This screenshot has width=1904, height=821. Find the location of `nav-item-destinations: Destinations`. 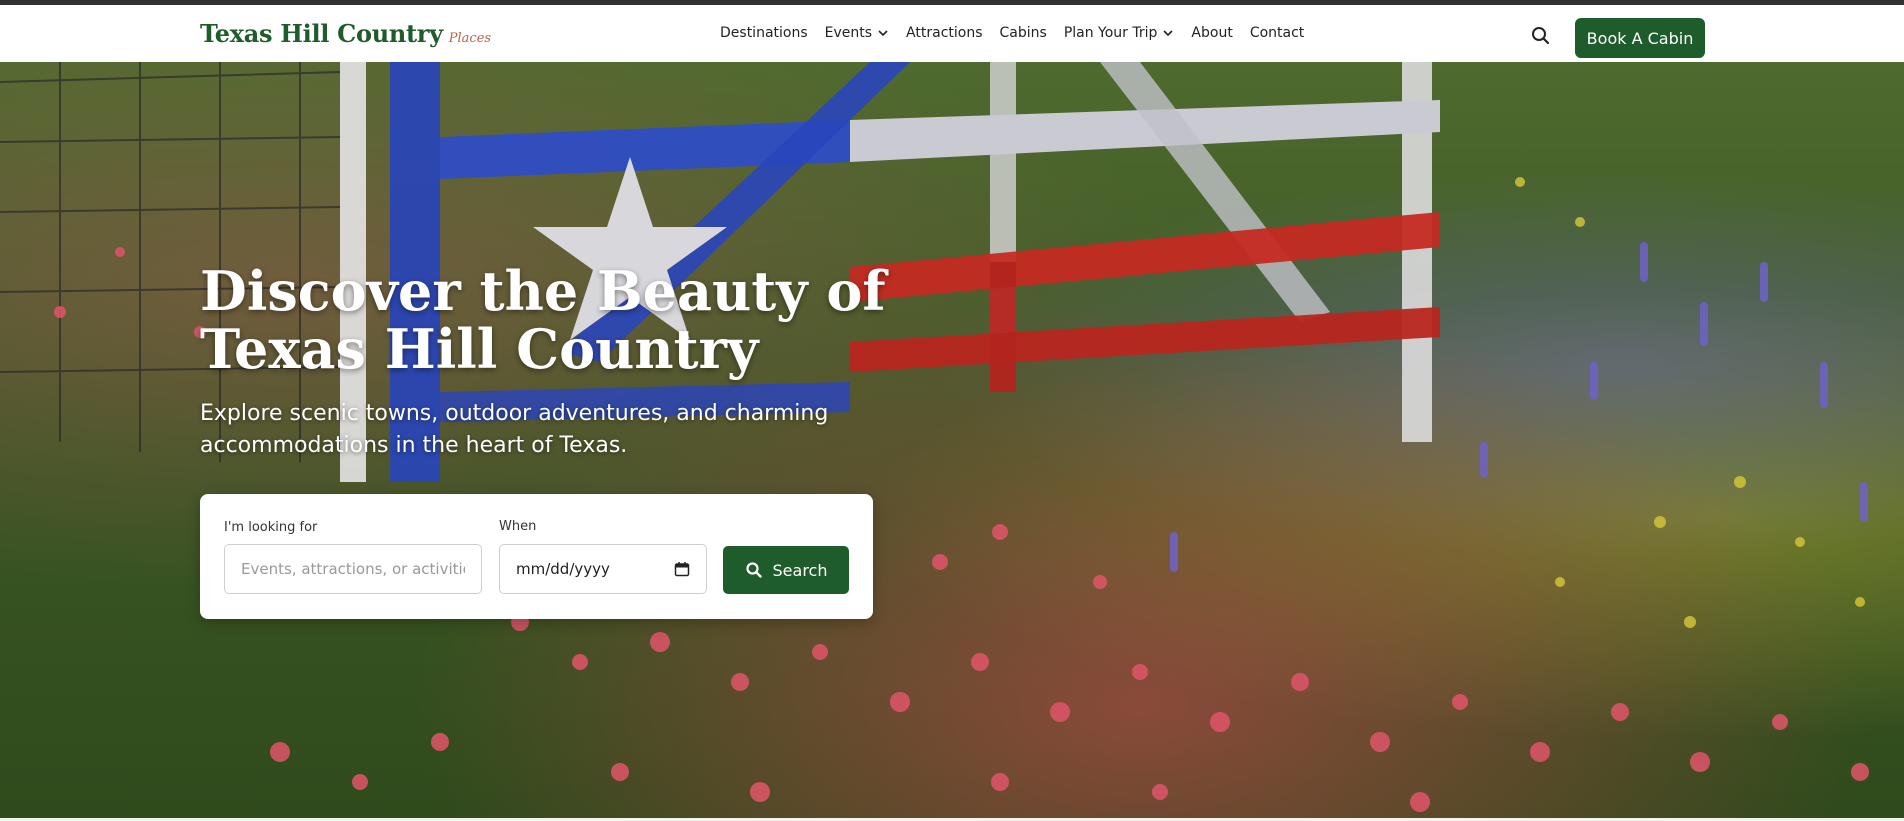

nav-item-destinations: Destinations is located at coordinates (764, 33).